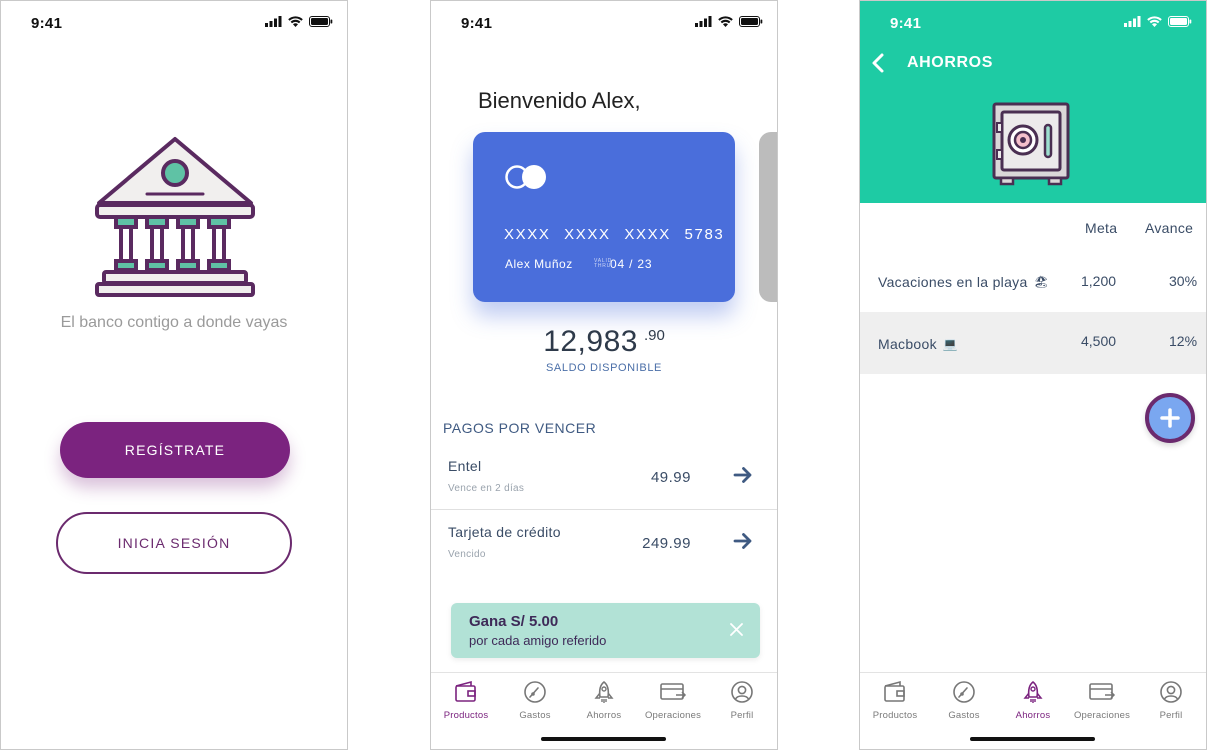  I want to click on balance-label: SALDO DISPONIBLE, so click(604, 368).